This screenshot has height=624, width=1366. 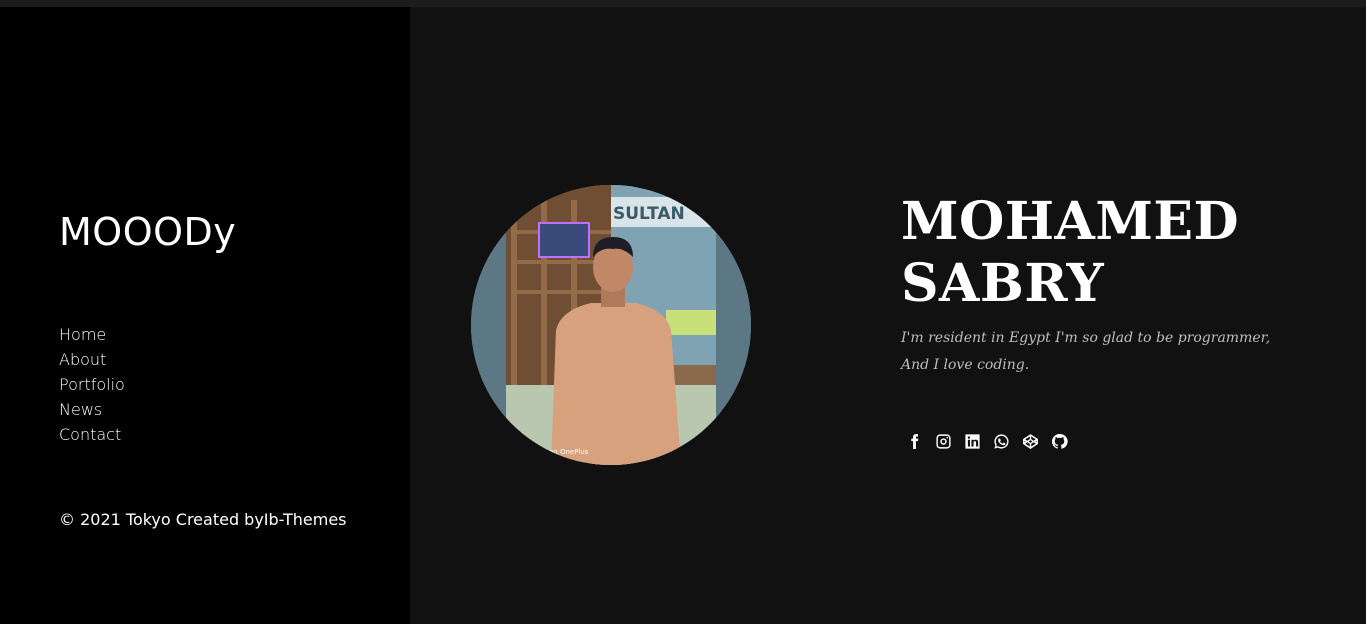 I want to click on nav-link-contact: Contact, so click(x=90, y=434).